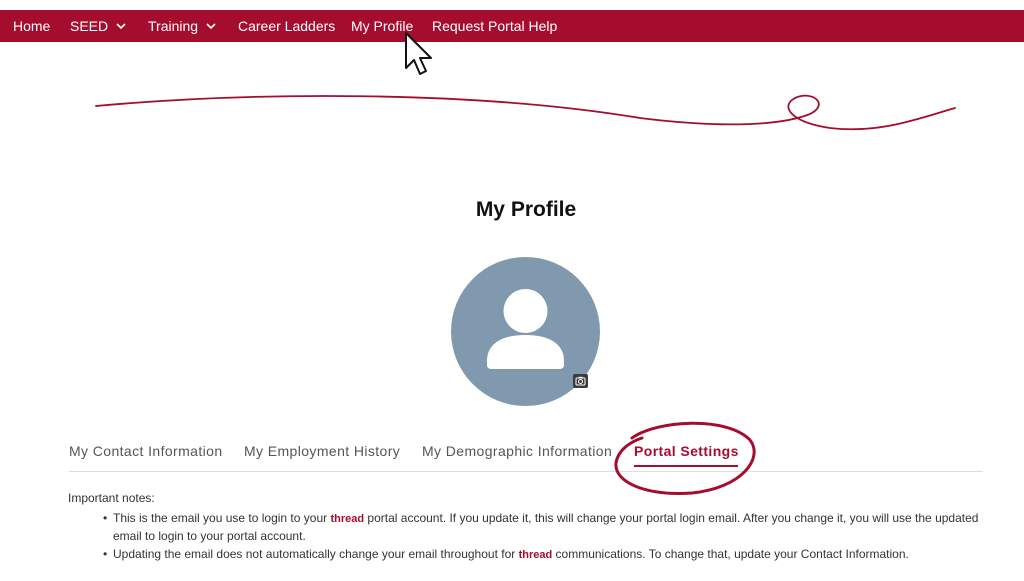 The height and width of the screenshot is (581, 1024). I want to click on camera-glyph, so click(580, 381).